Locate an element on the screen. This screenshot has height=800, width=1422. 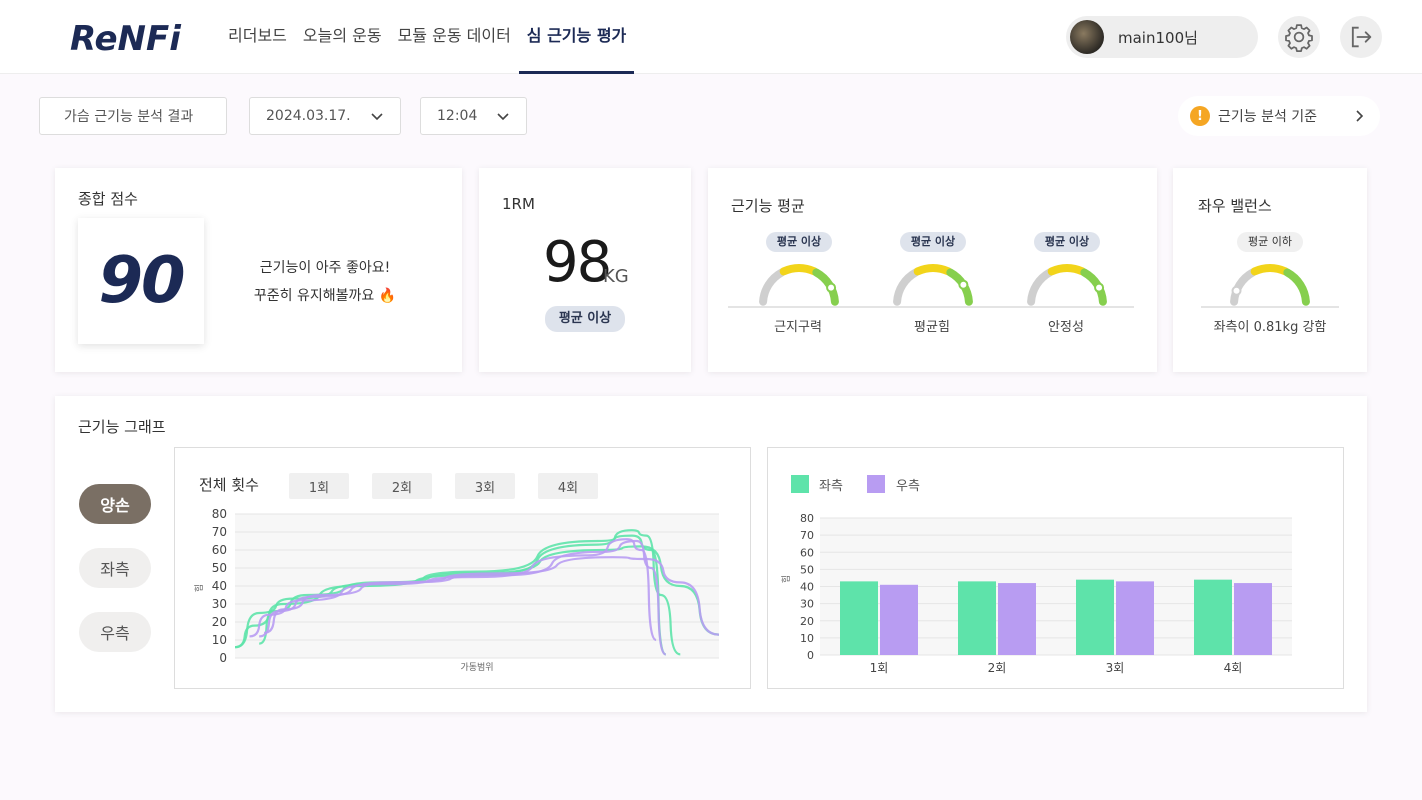
total-score-value: 90 is located at coordinates (141, 281).